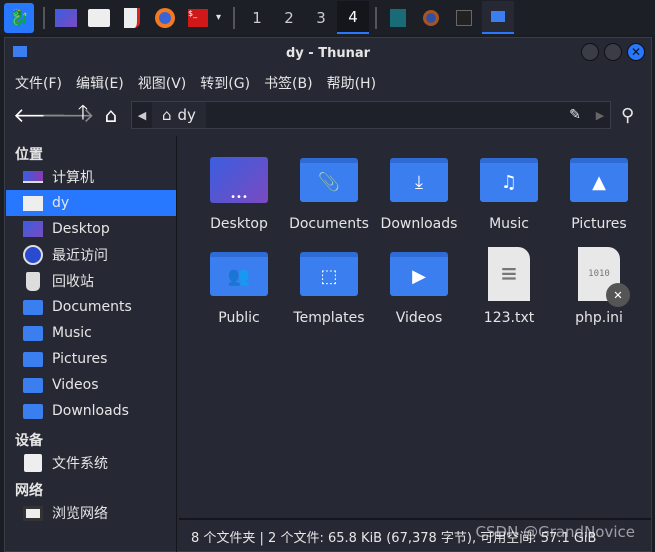 The width and height of the screenshot is (655, 552). I want to click on sidebar-item-folder-music: Music, so click(91, 333).